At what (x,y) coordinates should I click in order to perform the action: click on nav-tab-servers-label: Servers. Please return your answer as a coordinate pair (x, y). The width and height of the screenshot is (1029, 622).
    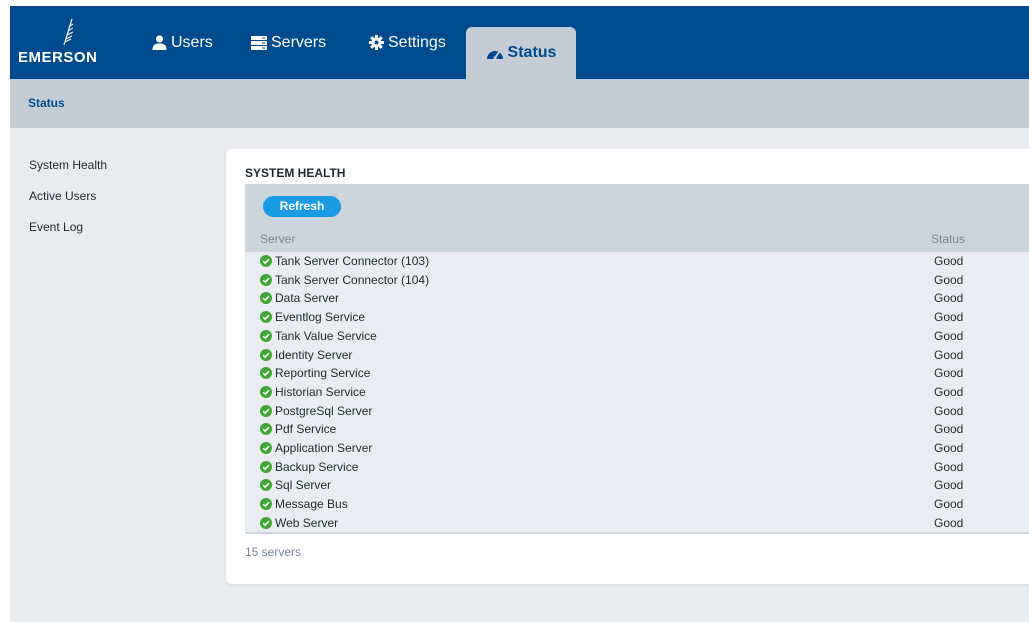
    Looking at the image, I should click on (299, 42).